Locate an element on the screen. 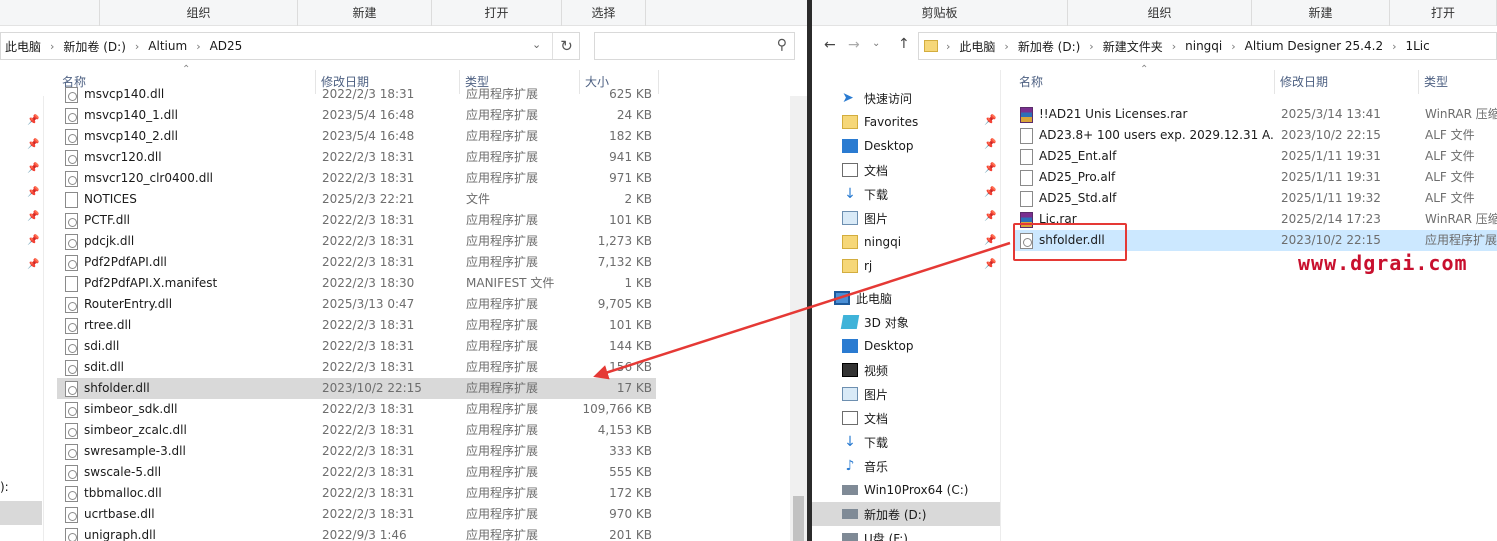 The height and width of the screenshot is (541, 1497). table-row: PCTF.dll 2022/2/3 18:31 应用程序扩展 101 KB is located at coordinates (356, 220).